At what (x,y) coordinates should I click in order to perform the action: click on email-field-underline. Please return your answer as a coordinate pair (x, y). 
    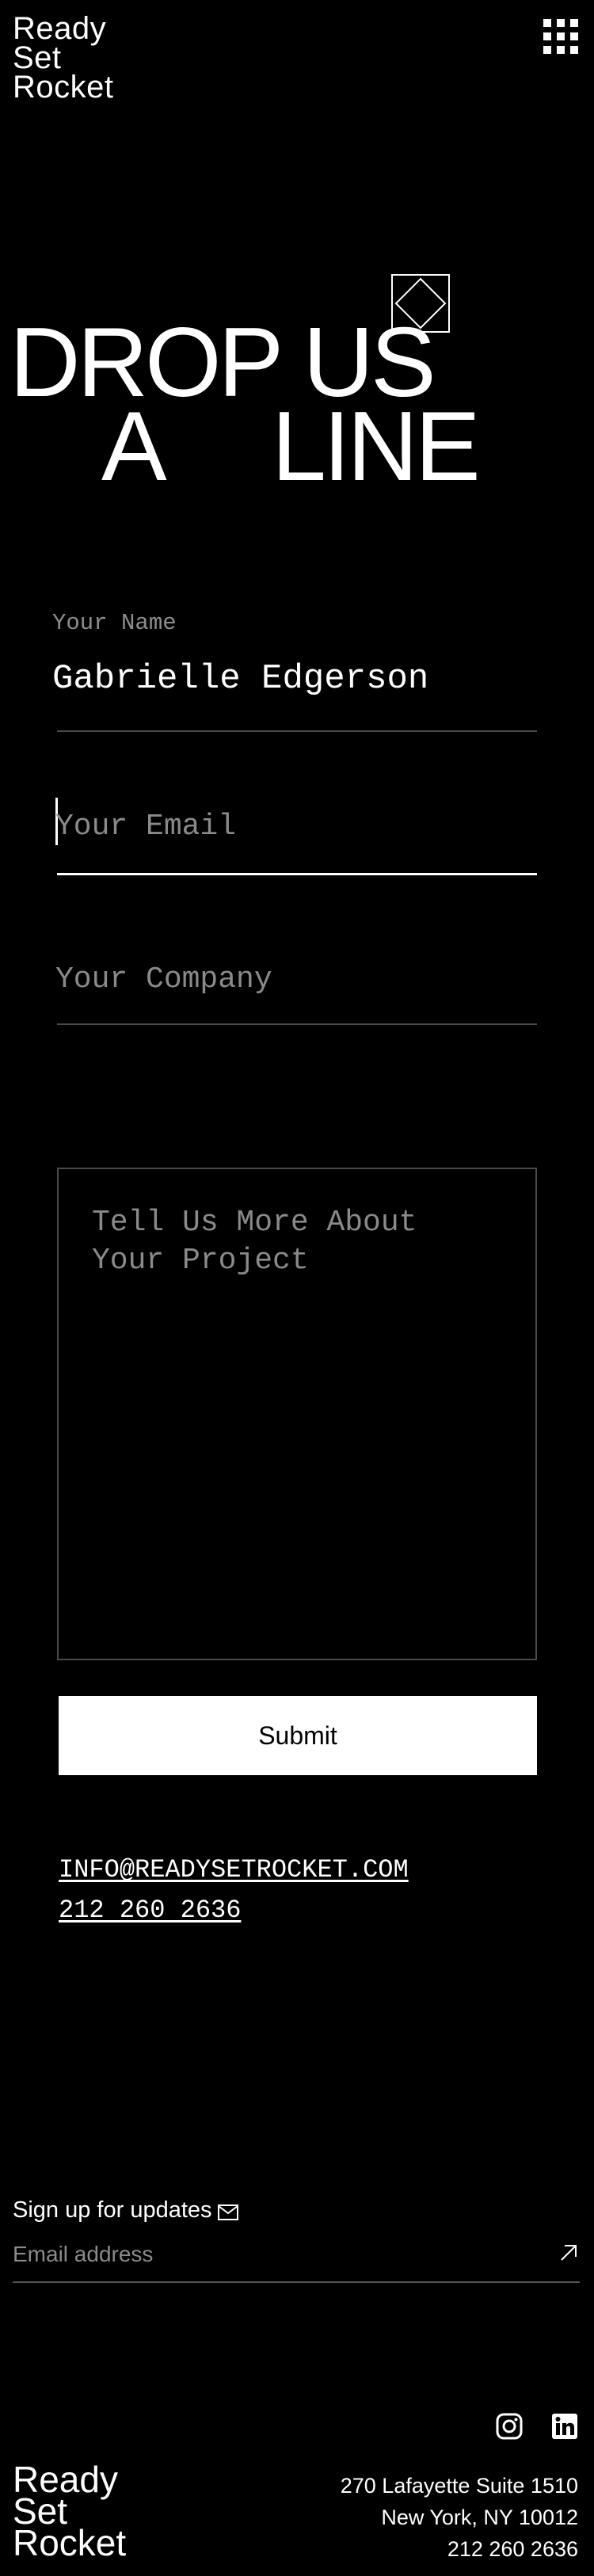
    Looking at the image, I should click on (297, 874).